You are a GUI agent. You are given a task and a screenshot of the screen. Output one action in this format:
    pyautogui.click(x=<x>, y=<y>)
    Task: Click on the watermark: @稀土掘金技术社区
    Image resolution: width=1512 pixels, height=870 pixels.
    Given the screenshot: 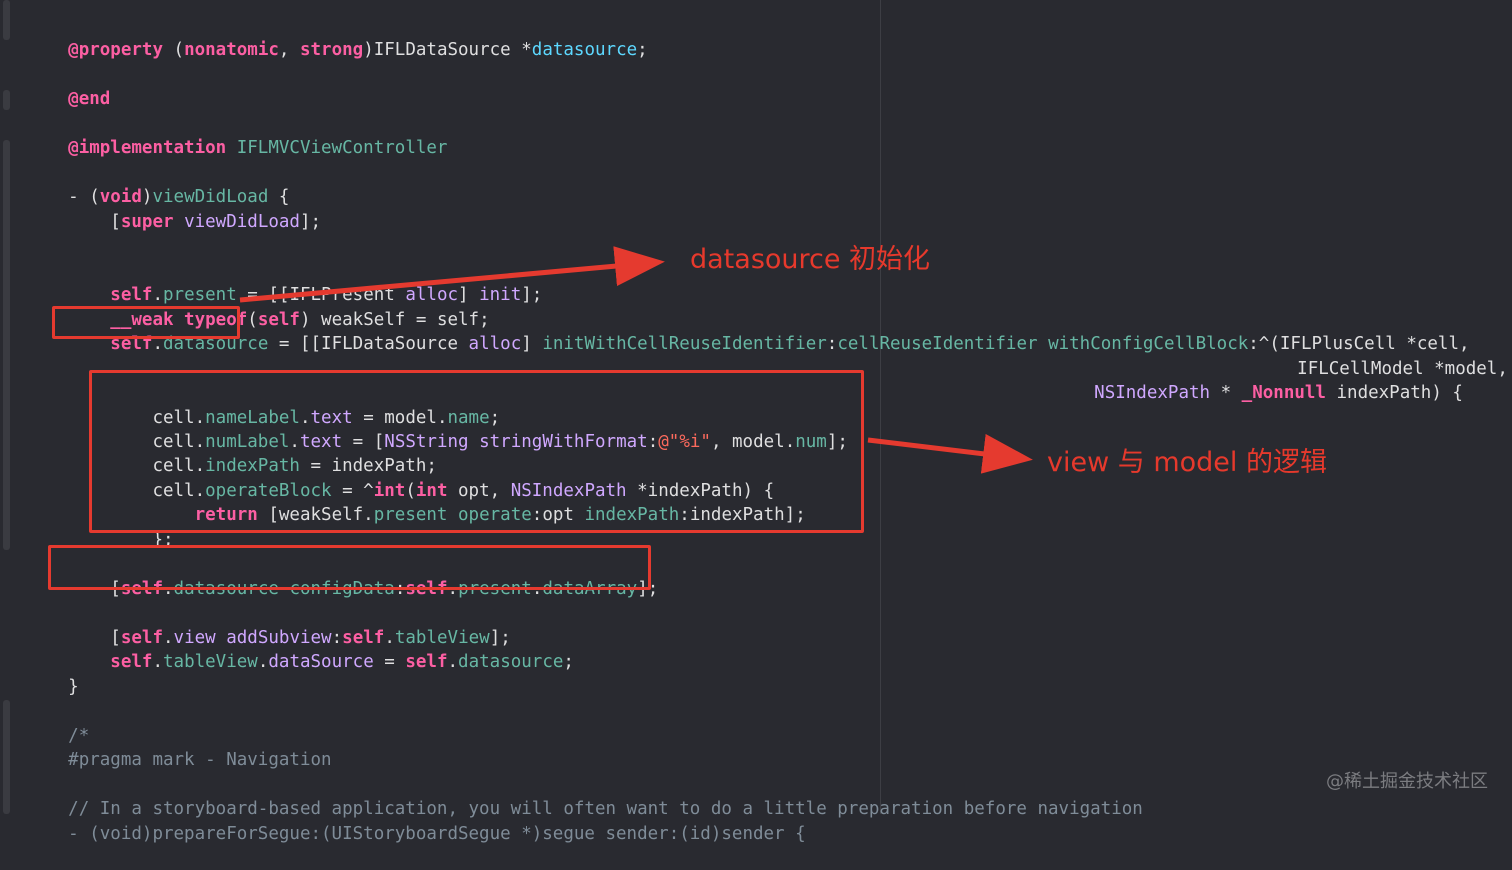 What is the action you would take?
    pyautogui.click(x=1407, y=781)
    